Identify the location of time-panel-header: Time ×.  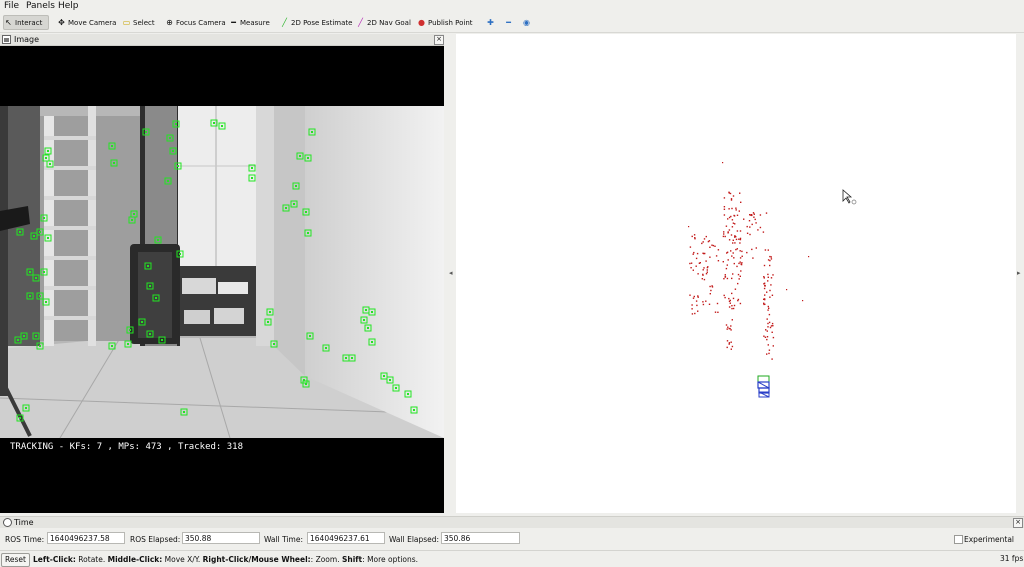
(512, 522).